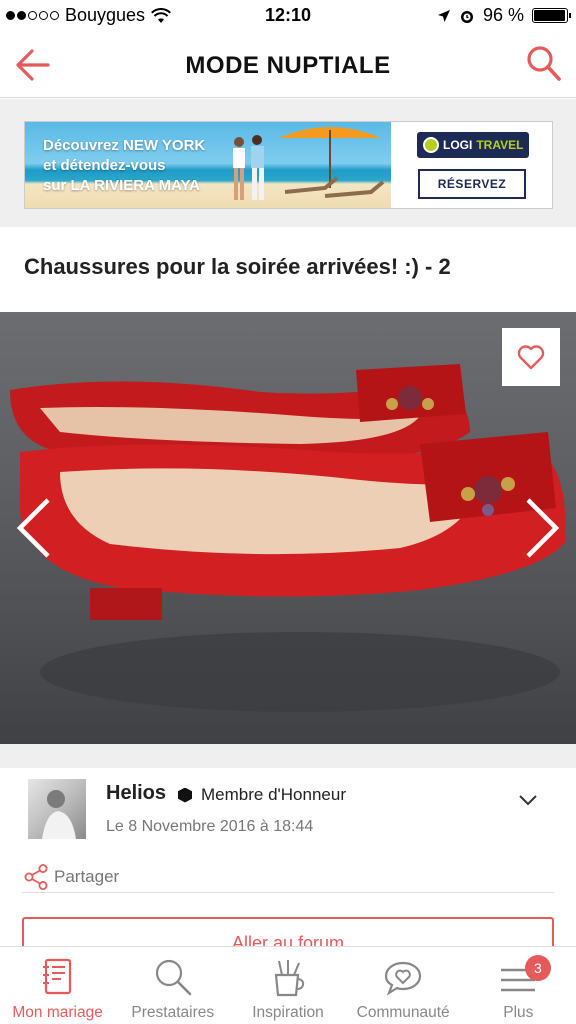 The width and height of the screenshot is (576, 1024). What do you see at coordinates (403, 978) in the screenshot?
I see `chat-heart-icon` at bounding box center [403, 978].